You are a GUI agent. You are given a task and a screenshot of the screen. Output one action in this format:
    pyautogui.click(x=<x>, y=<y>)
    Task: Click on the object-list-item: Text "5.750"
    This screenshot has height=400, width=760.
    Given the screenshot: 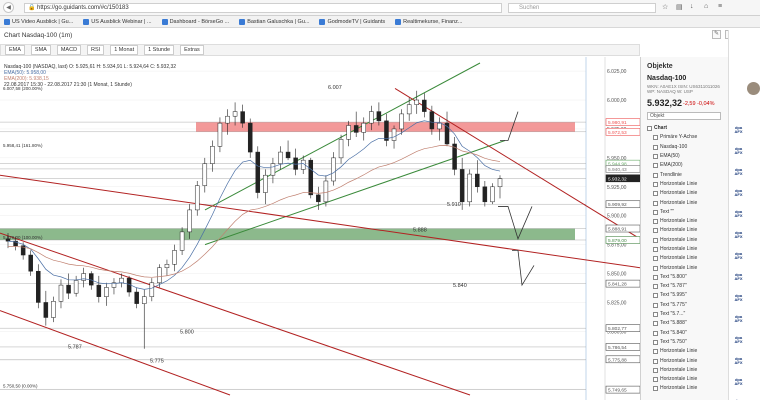 What is the action you would take?
    pyautogui.click(x=686, y=342)
    